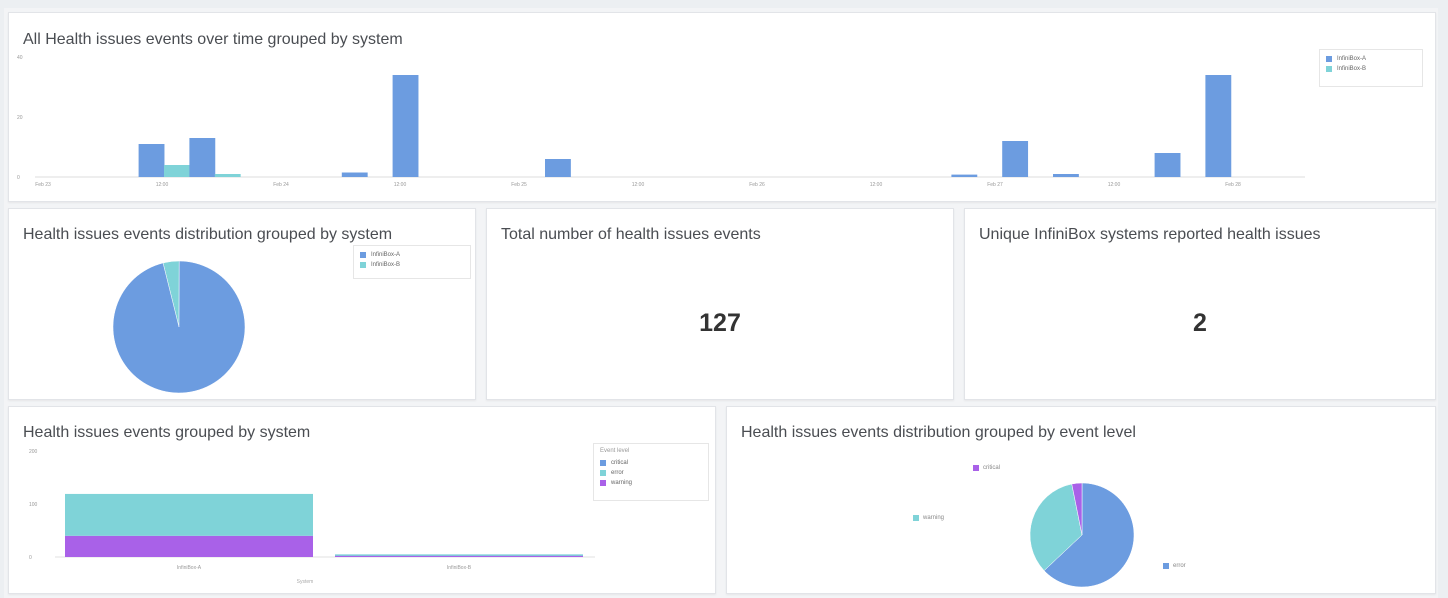  I want to click on distribution-system-pie, so click(179, 323).